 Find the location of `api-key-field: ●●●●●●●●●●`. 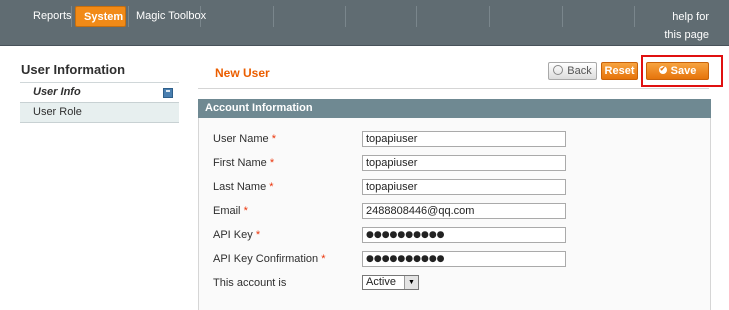

api-key-field: ●●●●●●●●●● is located at coordinates (464, 235).